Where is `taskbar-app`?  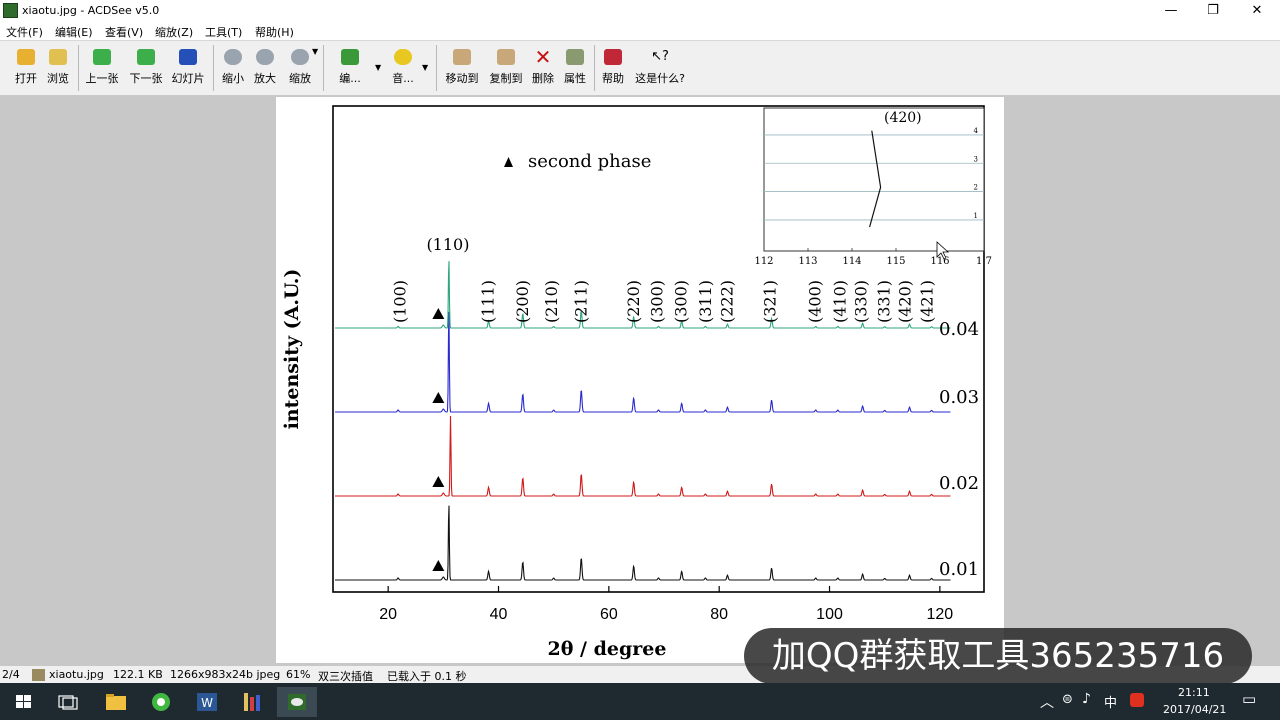
taskbar-app is located at coordinates (252, 702).